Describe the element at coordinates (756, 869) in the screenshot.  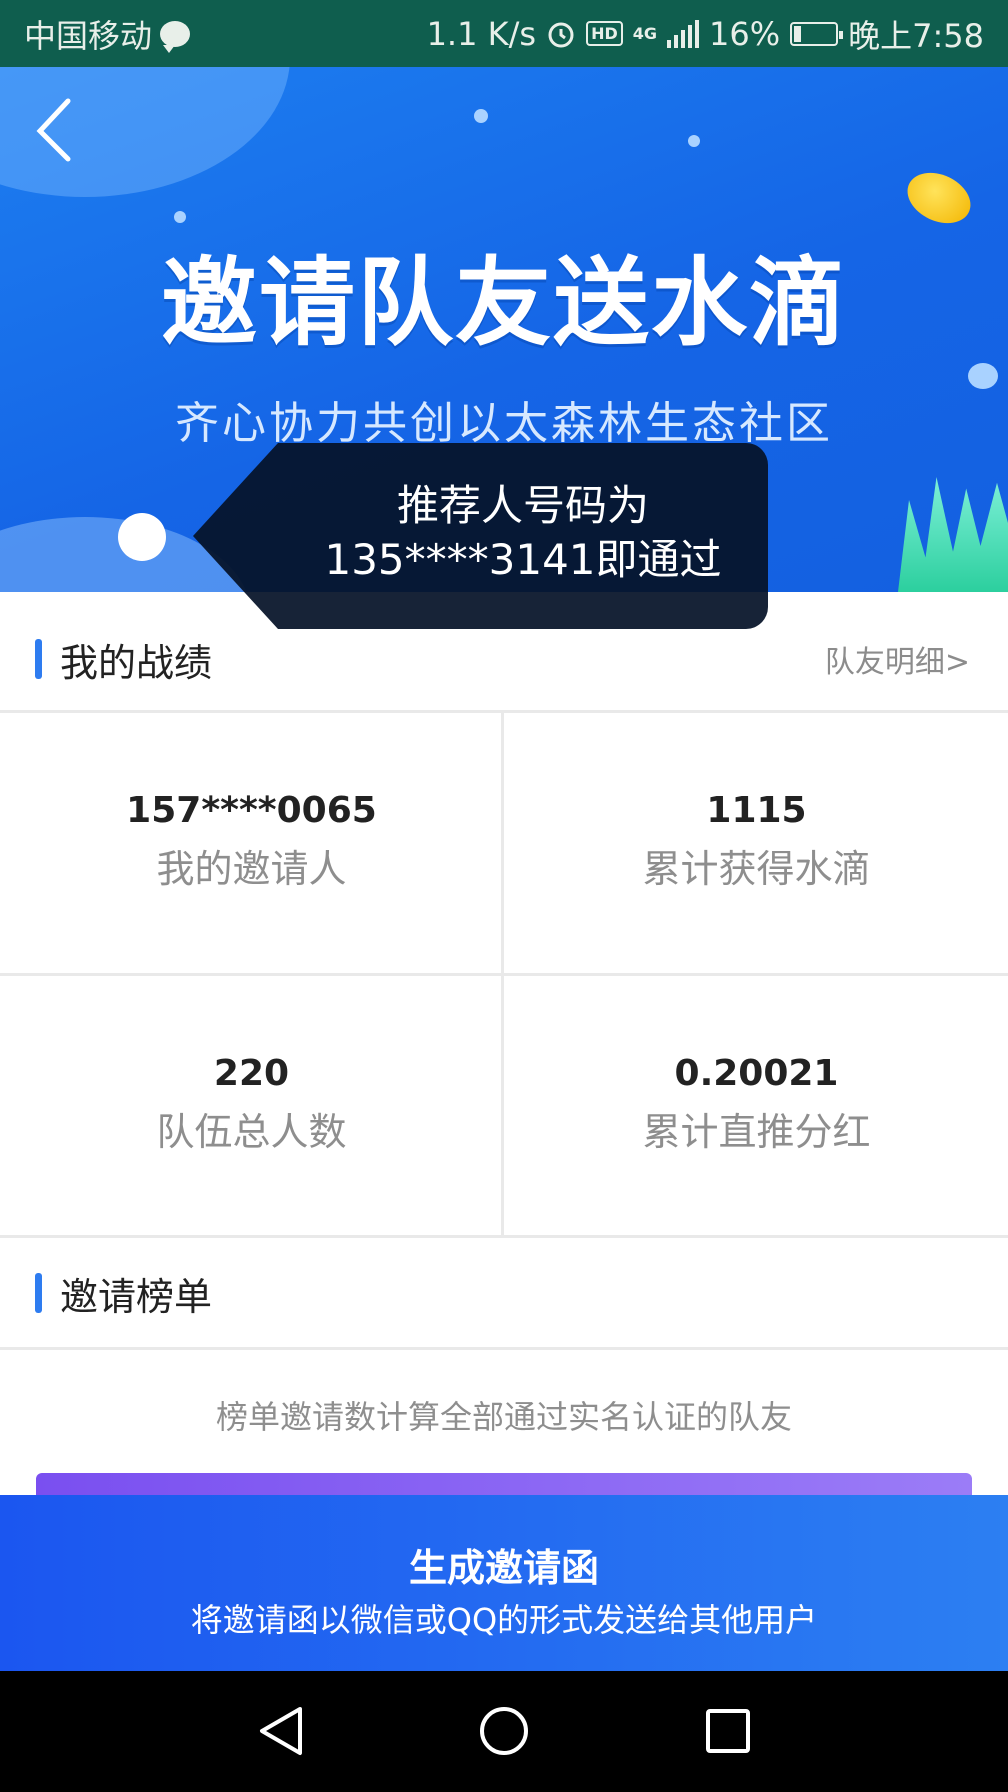
I see `stat-label: 累计获得水滴` at that location.